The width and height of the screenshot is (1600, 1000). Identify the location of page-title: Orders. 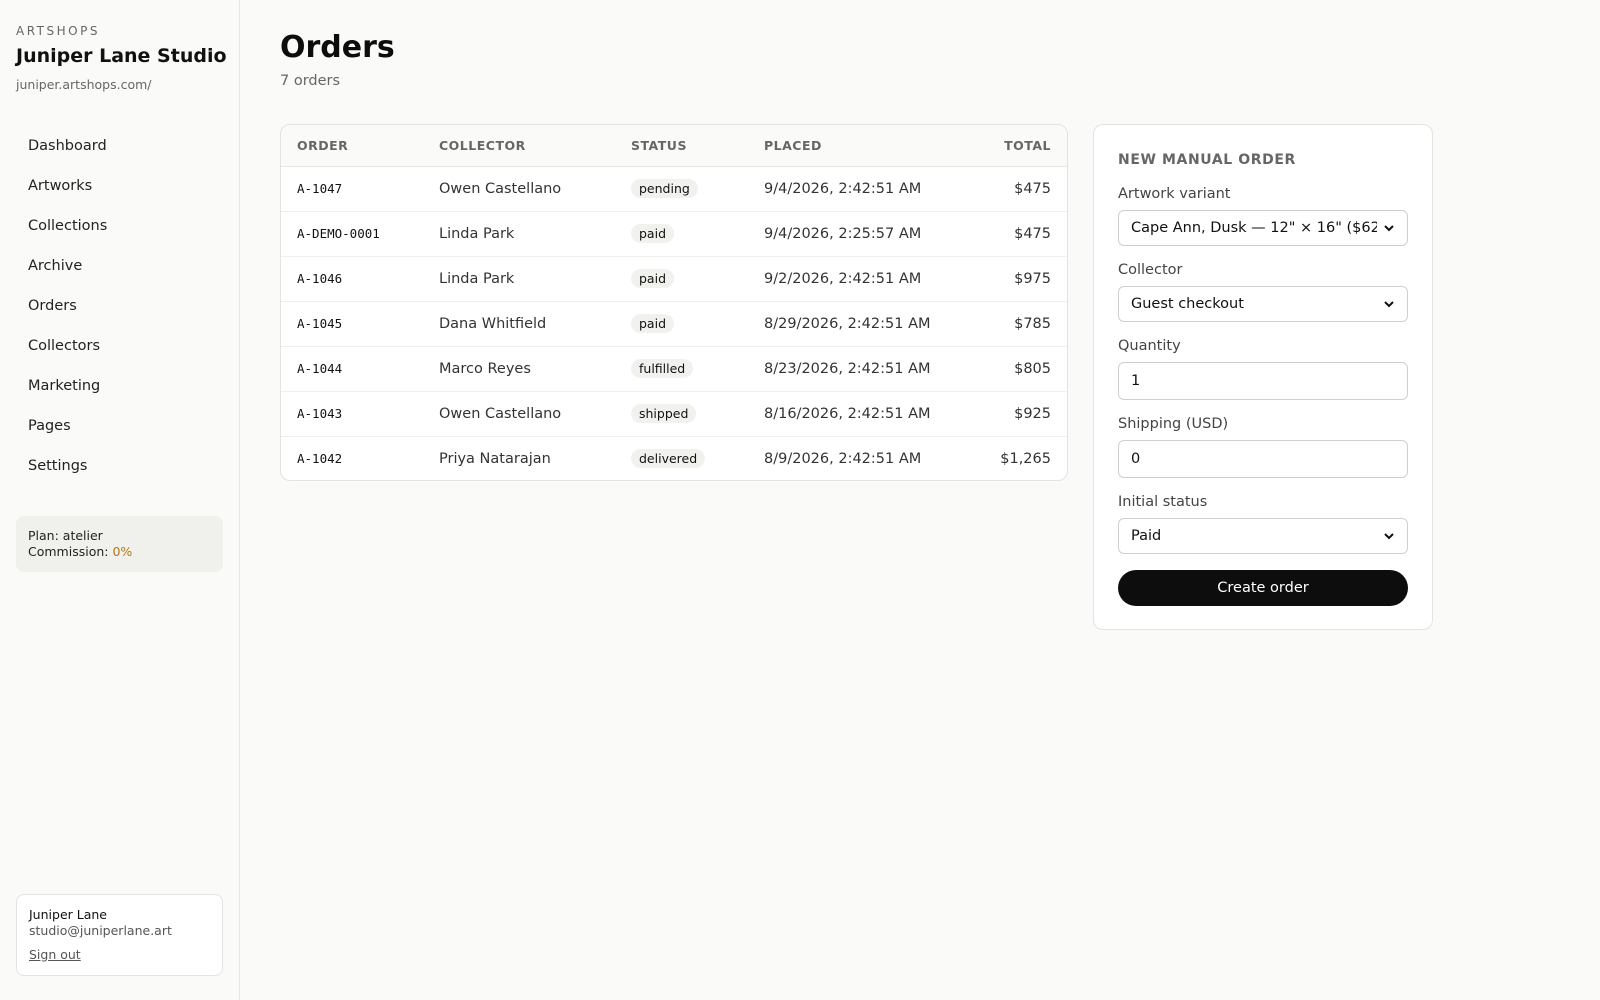
(337, 47).